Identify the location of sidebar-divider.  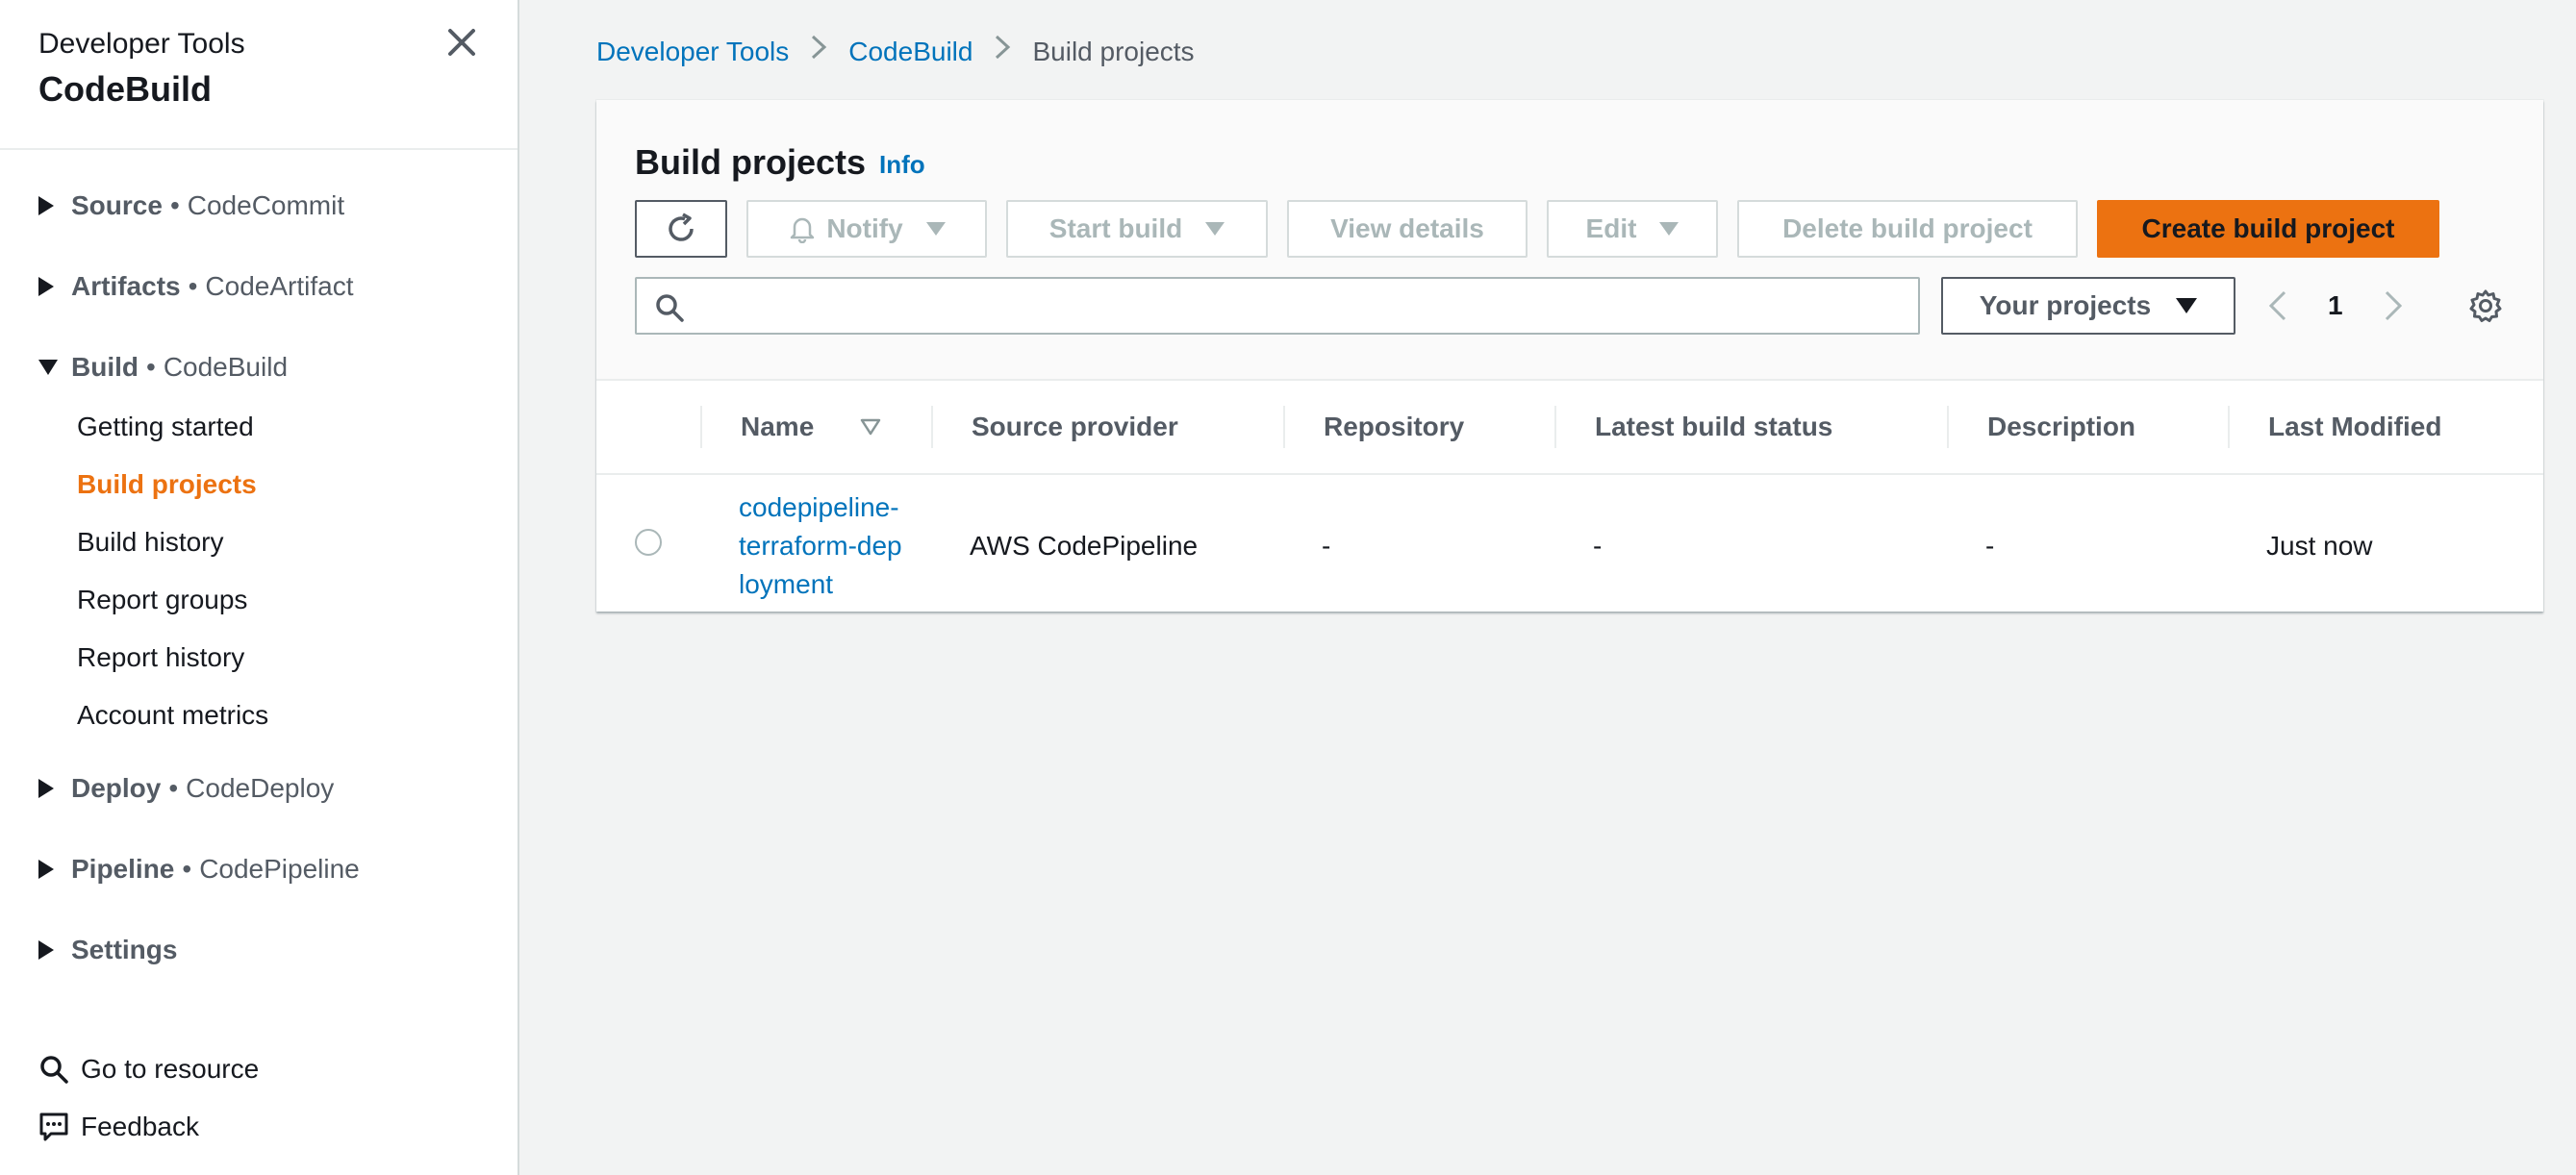
(259, 149).